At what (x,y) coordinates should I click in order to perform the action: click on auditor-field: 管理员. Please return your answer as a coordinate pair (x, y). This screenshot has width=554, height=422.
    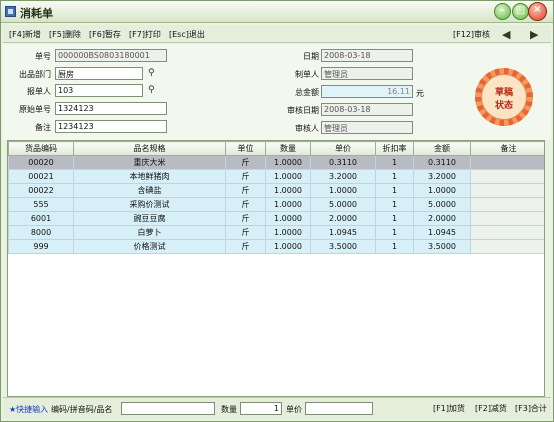
    Looking at the image, I should click on (367, 127).